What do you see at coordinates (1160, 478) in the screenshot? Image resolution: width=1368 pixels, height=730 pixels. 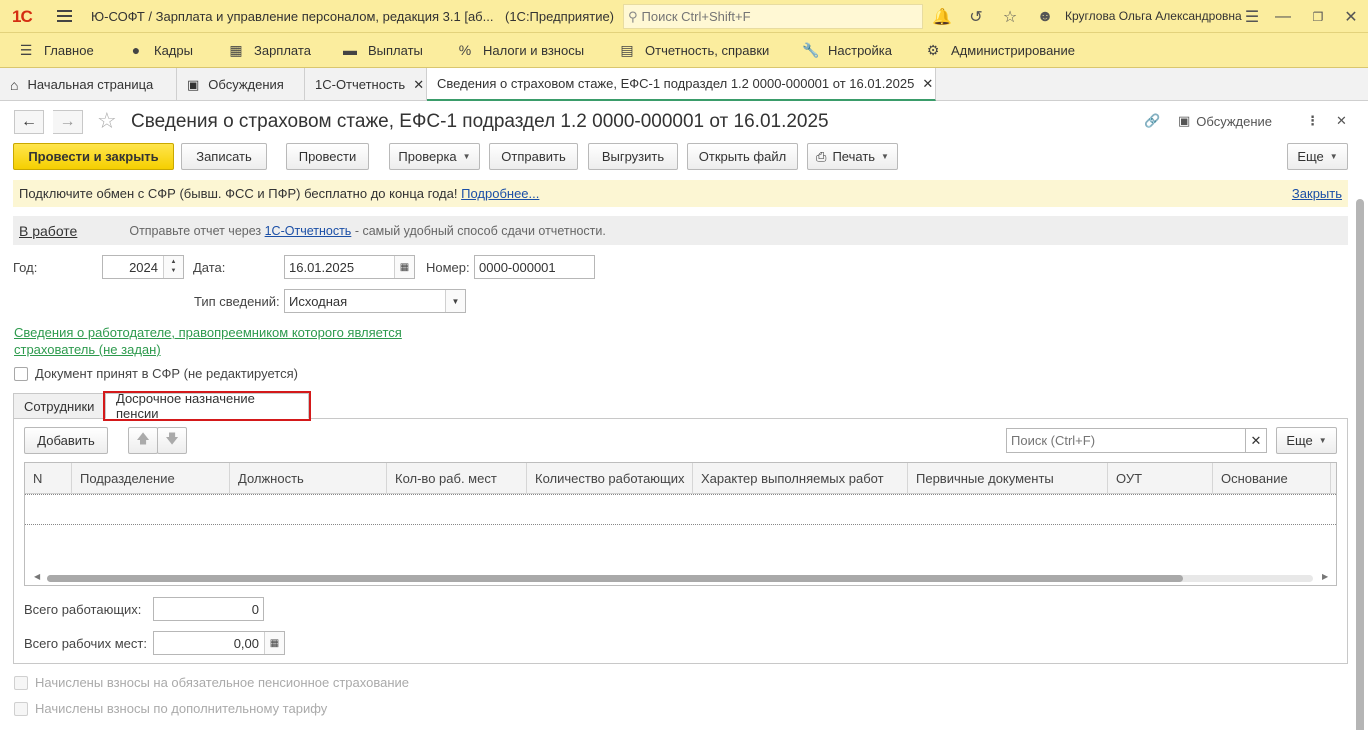 I see `column-header-out: ОУТ` at bounding box center [1160, 478].